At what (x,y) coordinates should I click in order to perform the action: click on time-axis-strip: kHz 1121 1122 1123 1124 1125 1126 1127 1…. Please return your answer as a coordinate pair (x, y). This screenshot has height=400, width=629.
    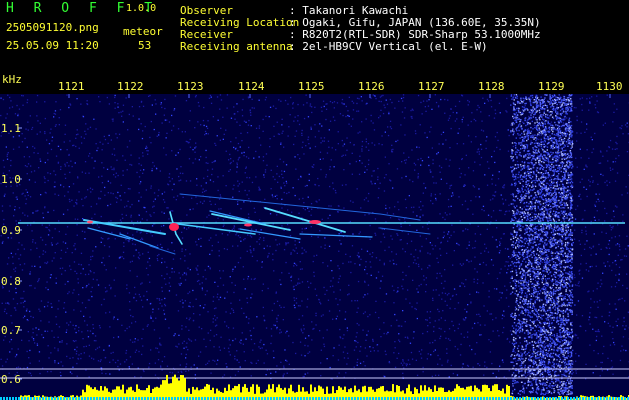
    Looking at the image, I should click on (314, 78).